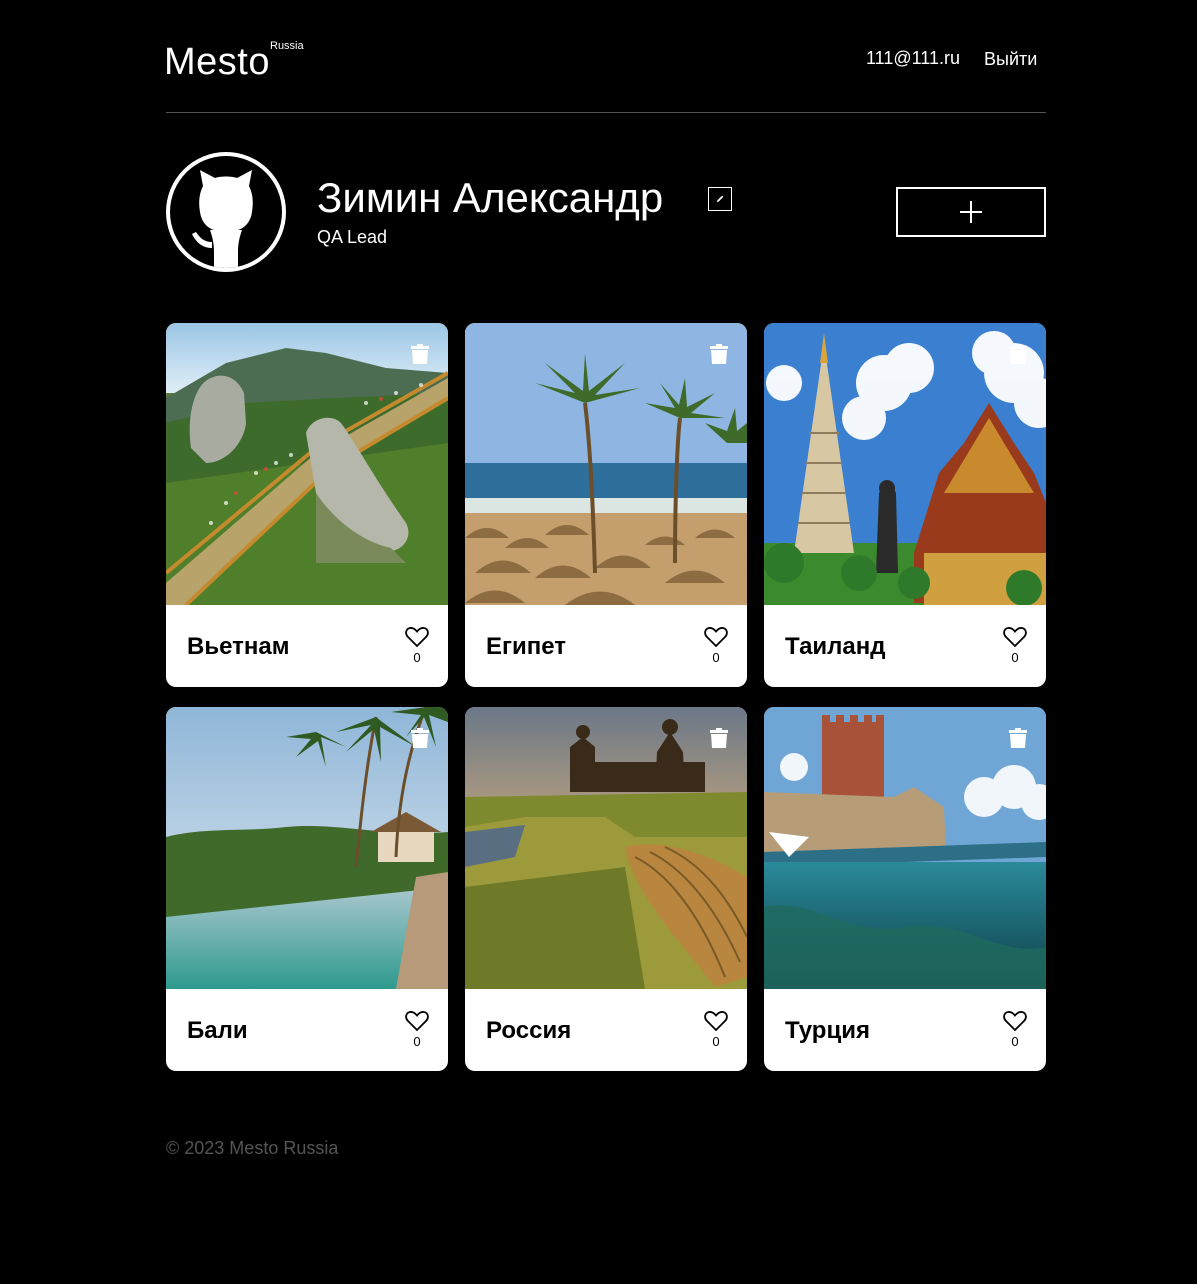 This screenshot has width=1197, height=1284. I want to click on logo-superscript: Russia, so click(287, 46).